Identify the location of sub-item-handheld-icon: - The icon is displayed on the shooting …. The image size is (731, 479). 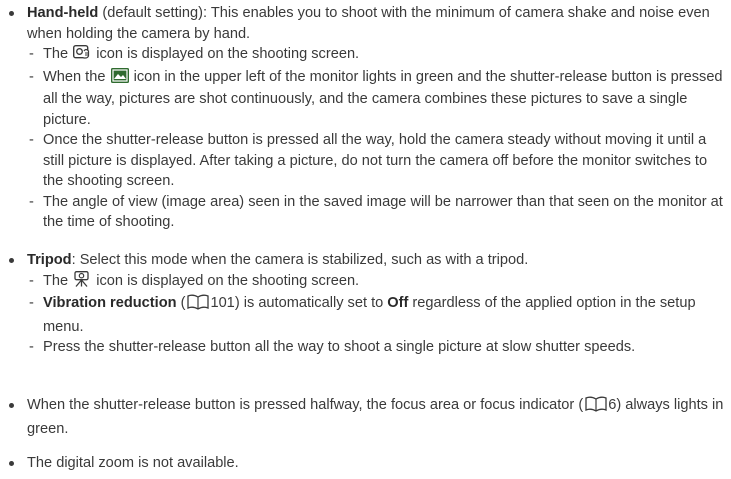
(362, 55).